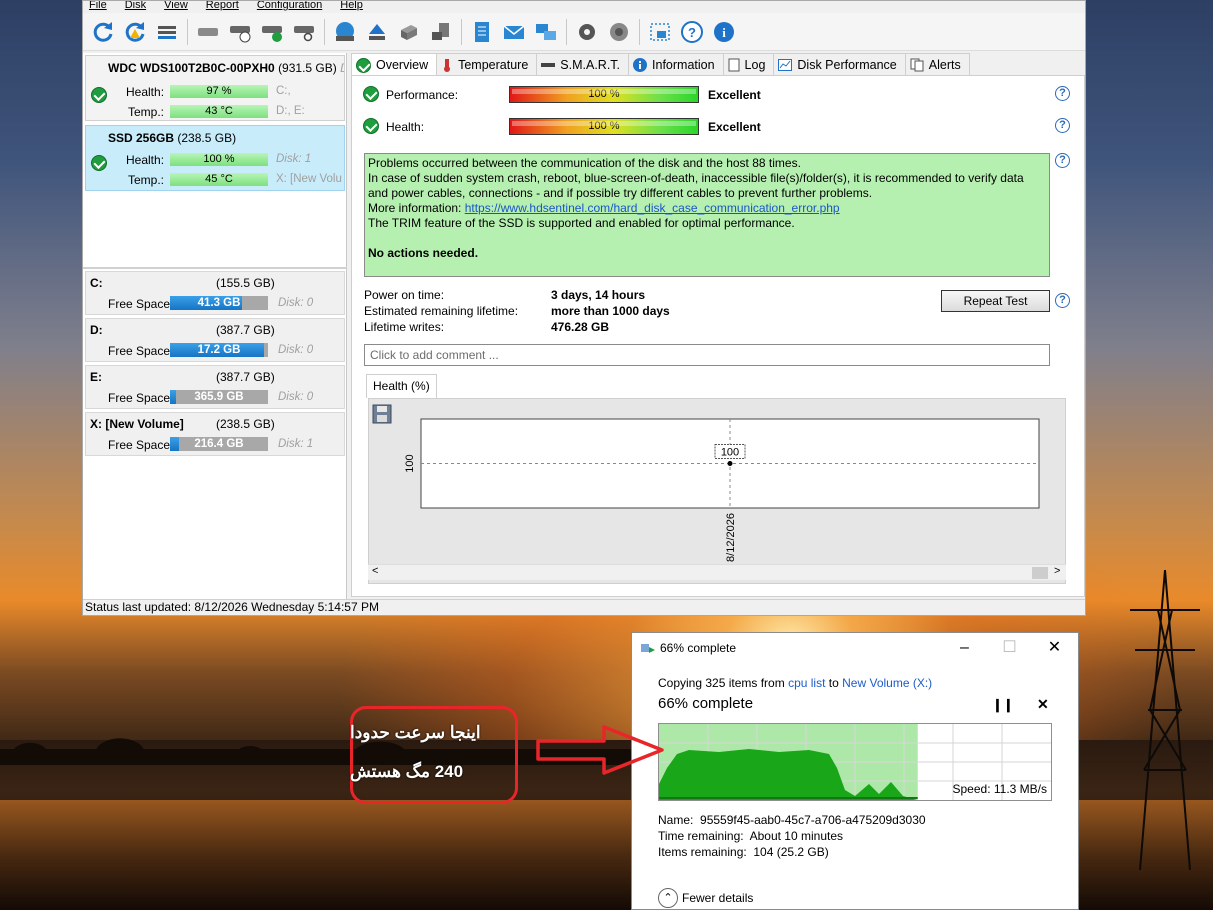  What do you see at coordinates (937, 64) in the screenshot?
I see `tab-alerts: Alerts` at bounding box center [937, 64].